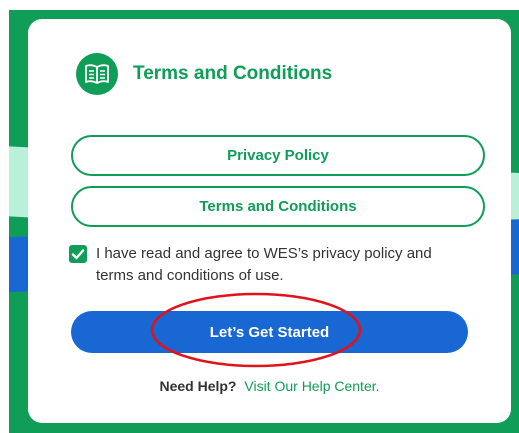 The width and height of the screenshot is (519, 433). I want to click on dialog-header: Terms and Conditions, so click(204, 74).